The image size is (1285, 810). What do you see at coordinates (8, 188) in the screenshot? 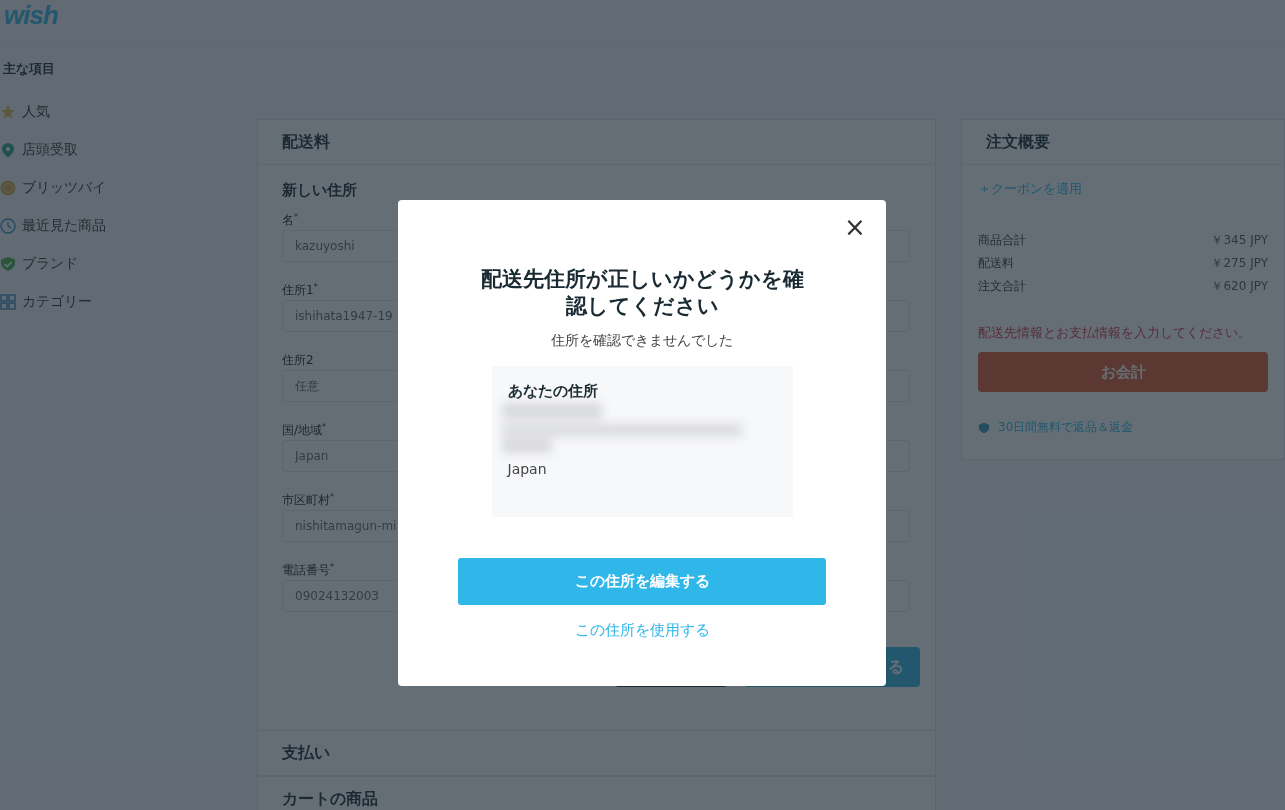
I see `coin-icon` at bounding box center [8, 188].